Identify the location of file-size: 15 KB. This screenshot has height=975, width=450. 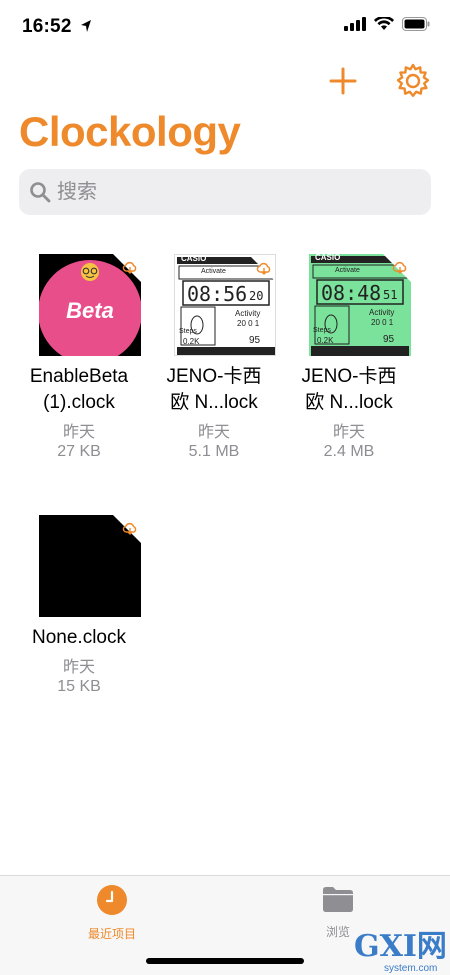
(79, 686).